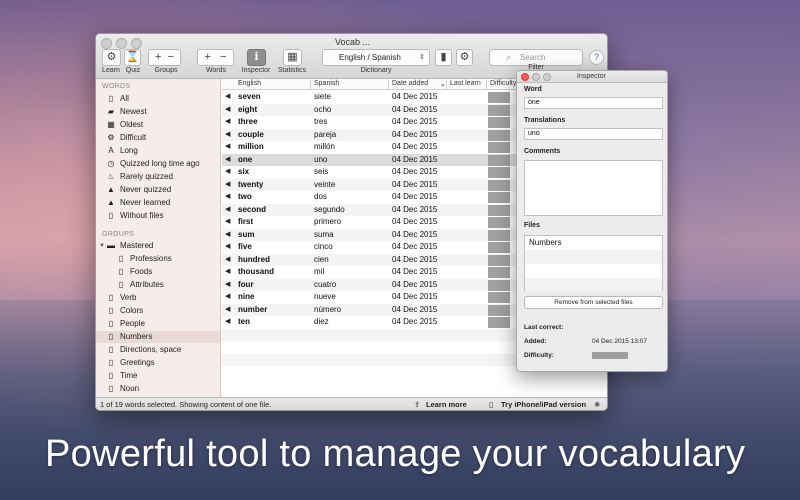 The height and width of the screenshot is (500, 800). I want to click on sidebar-group-item: ▯ Verb, so click(158, 298).